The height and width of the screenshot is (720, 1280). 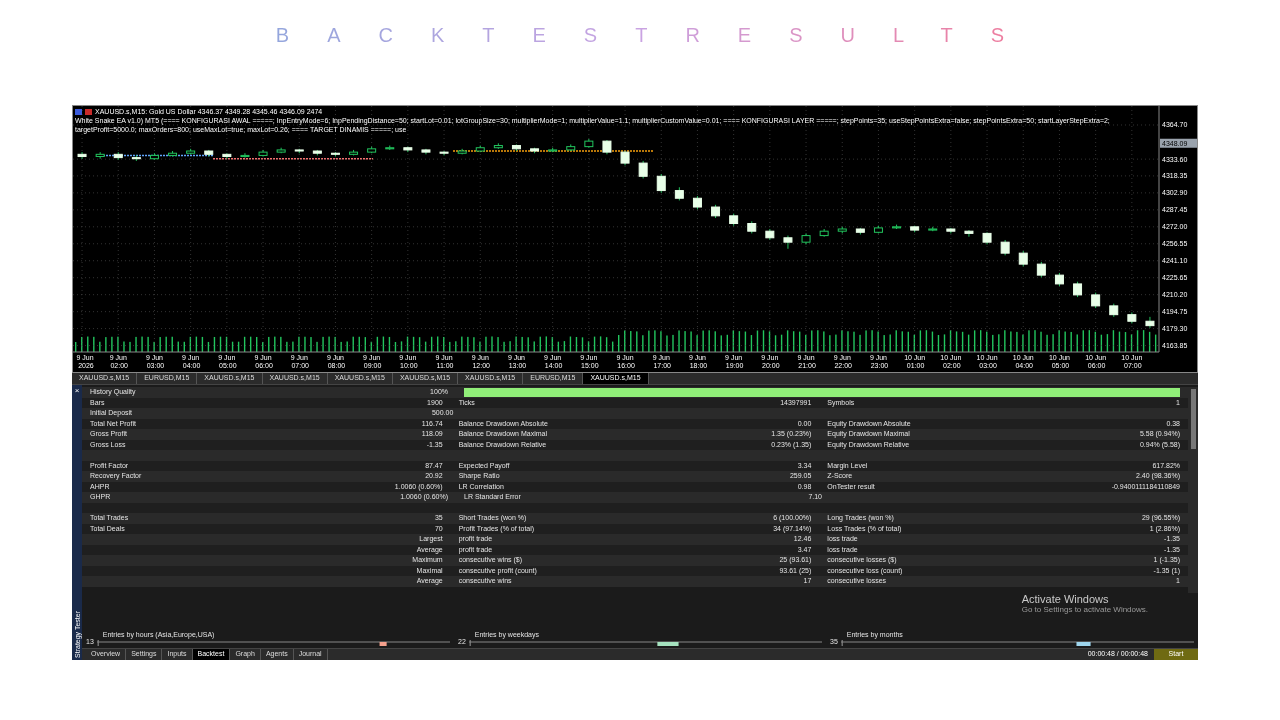 What do you see at coordinates (1065, 599) in the screenshot?
I see `activation-title: Activate Windows` at bounding box center [1065, 599].